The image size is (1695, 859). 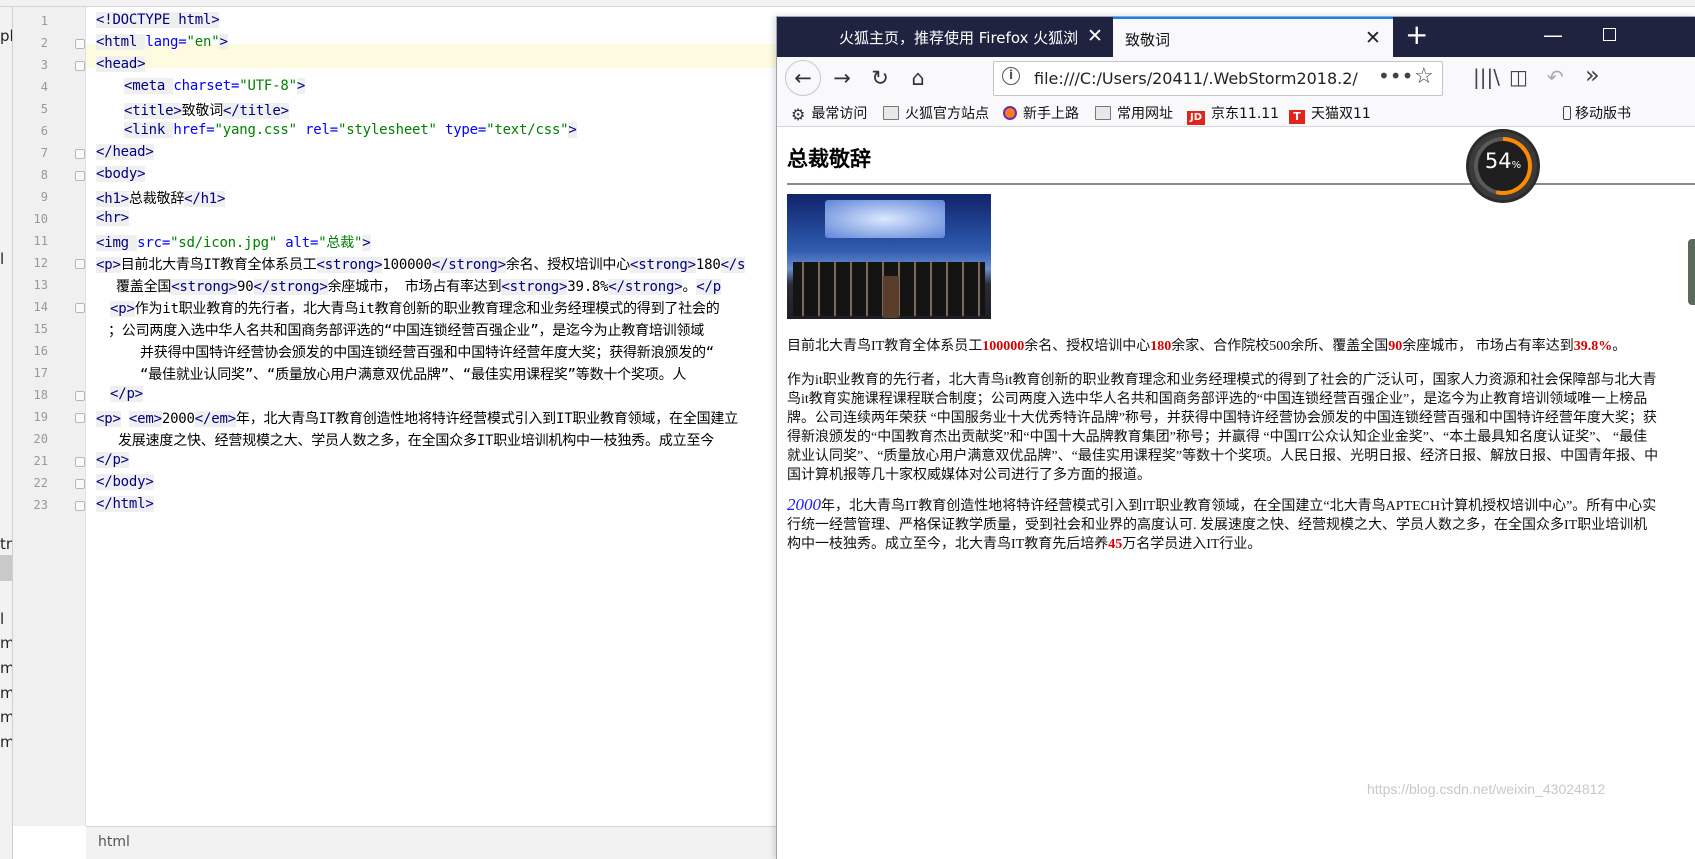 What do you see at coordinates (37, 373) in the screenshot?
I see `line-number: 17` at bounding box center [37, 373].